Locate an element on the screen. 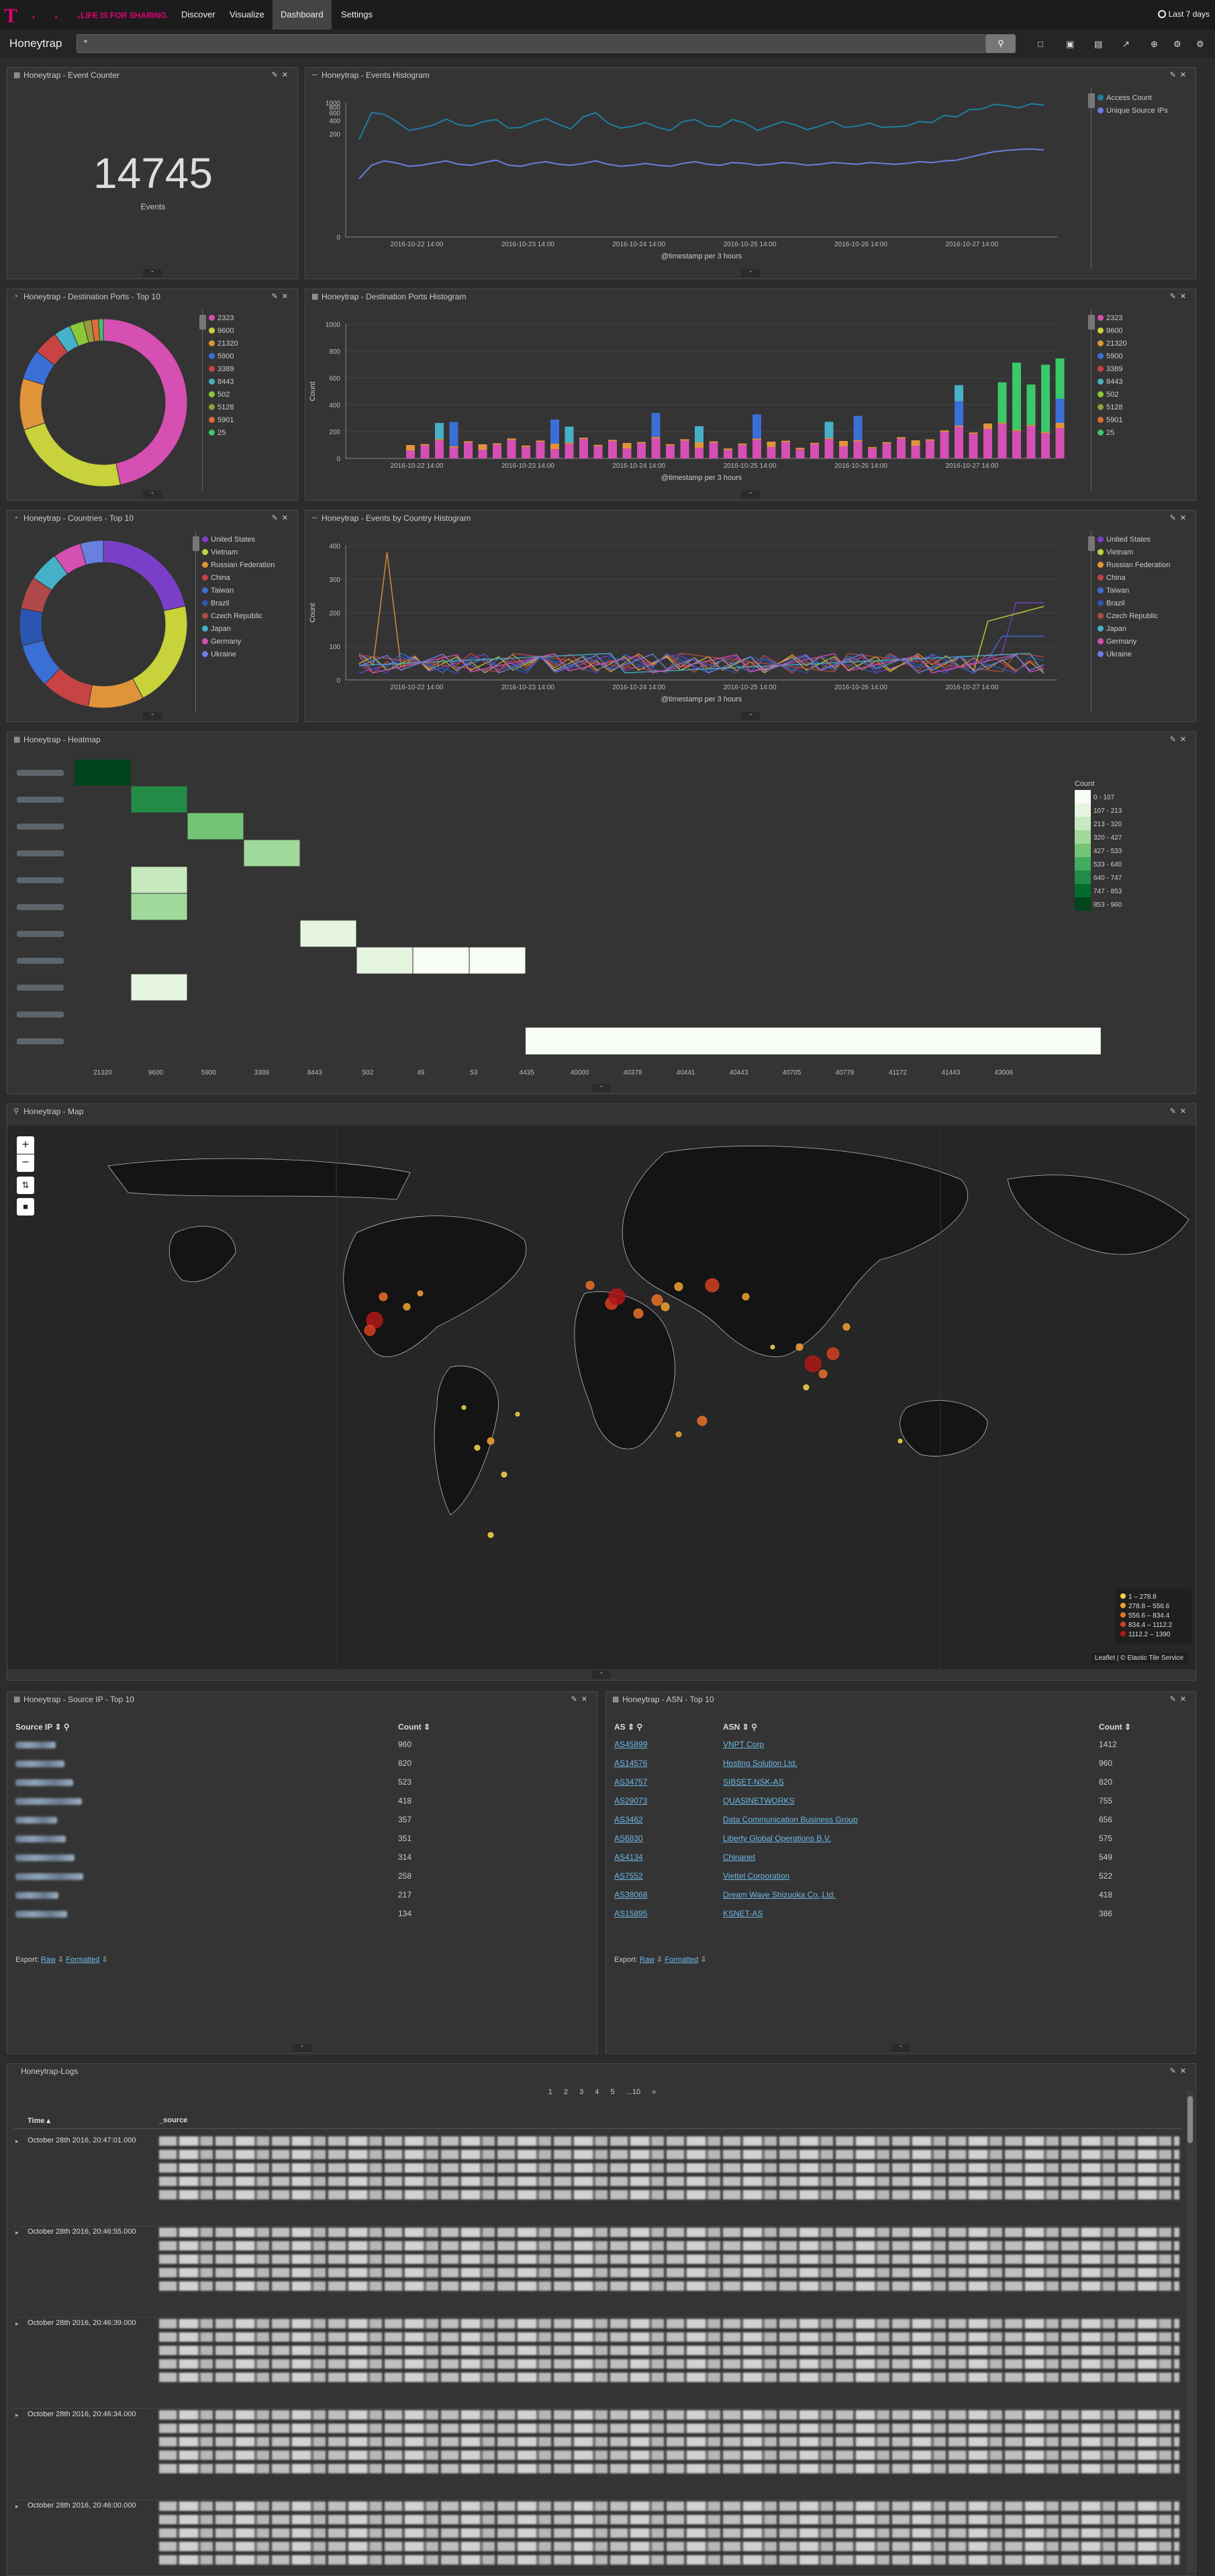 Image resolution: width=1215 pixels, height=2576 pixels. ip-redacted is located at coordinates (40, 1763).